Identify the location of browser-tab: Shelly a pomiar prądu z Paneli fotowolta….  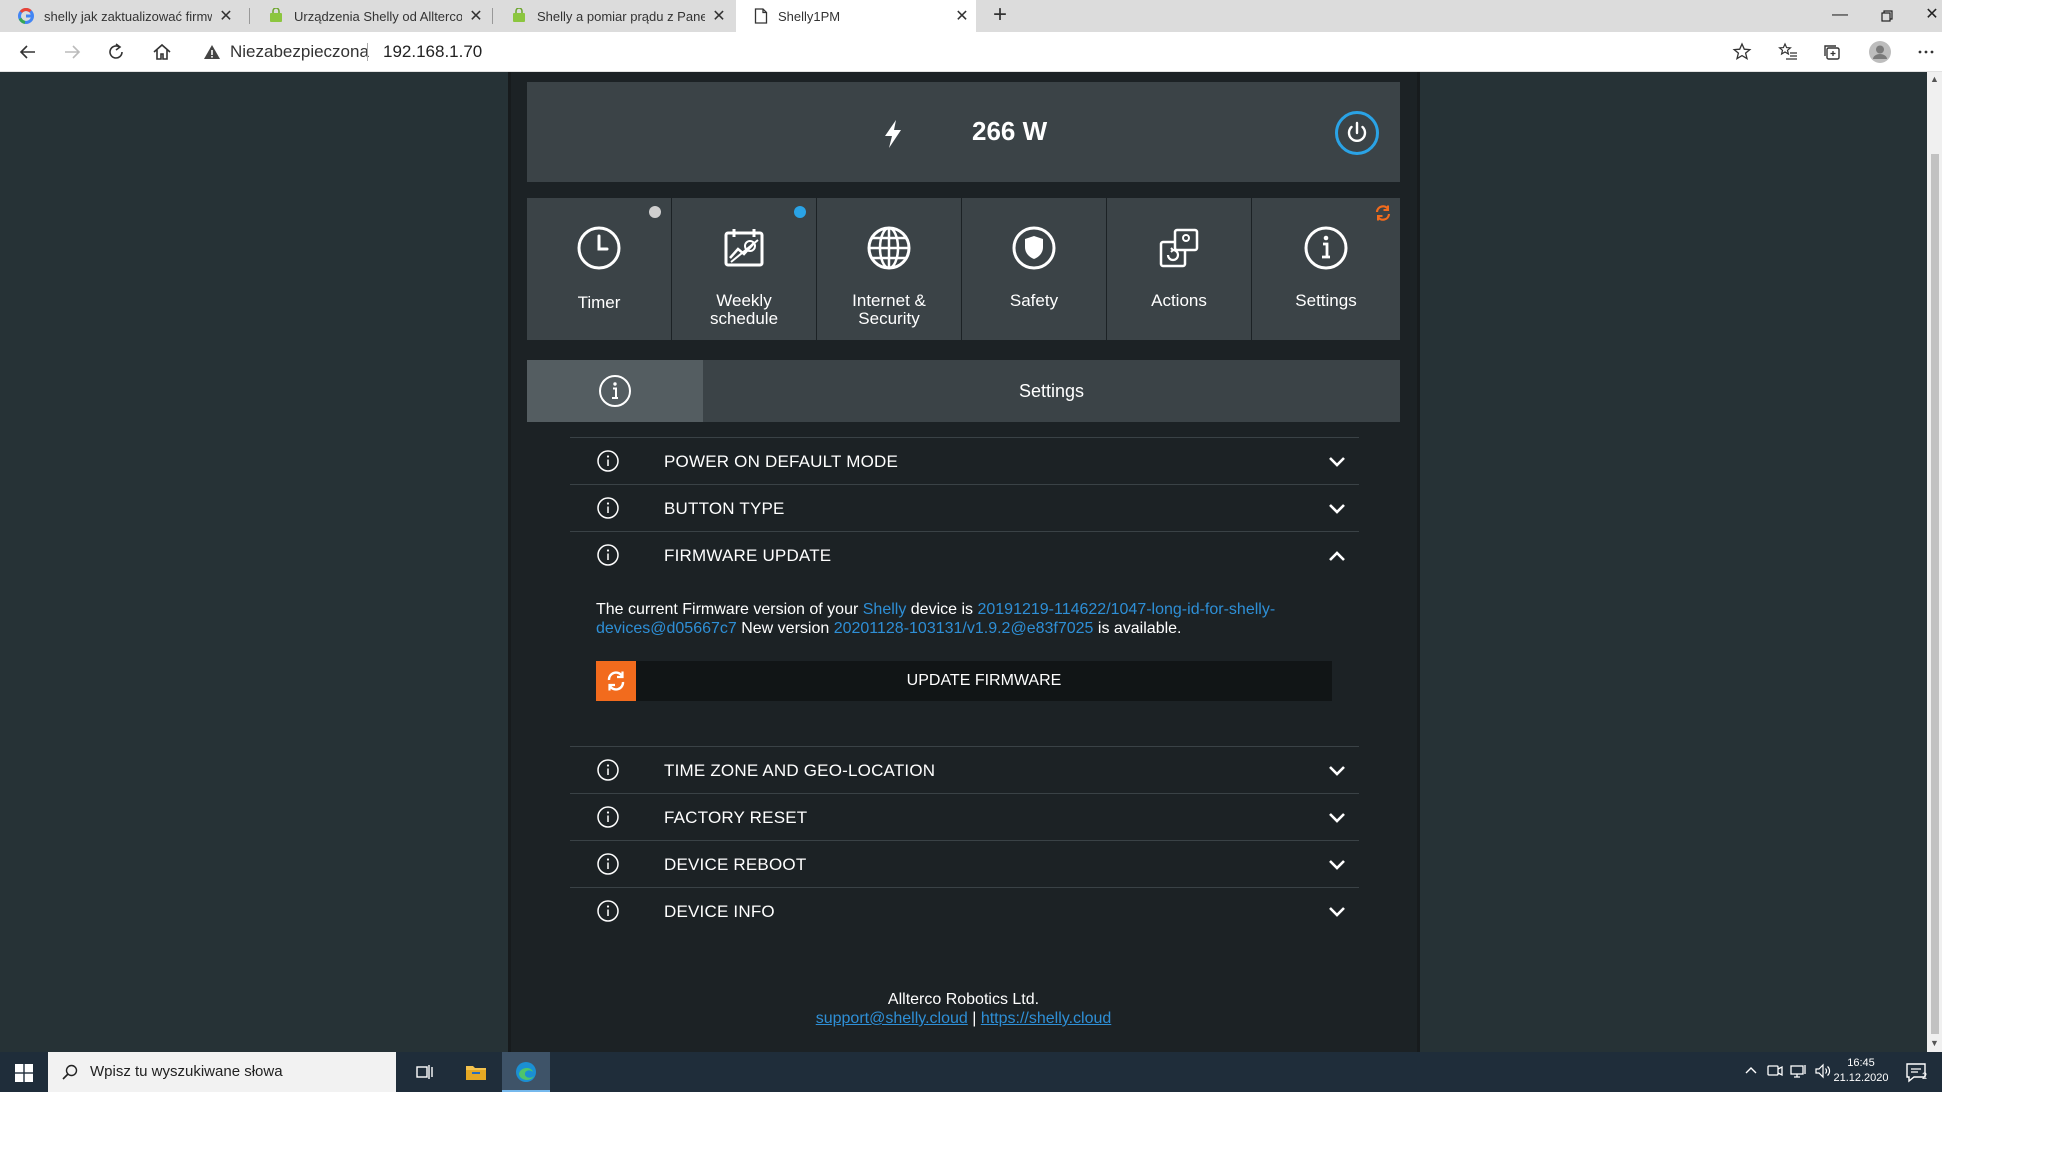
(613, 16).